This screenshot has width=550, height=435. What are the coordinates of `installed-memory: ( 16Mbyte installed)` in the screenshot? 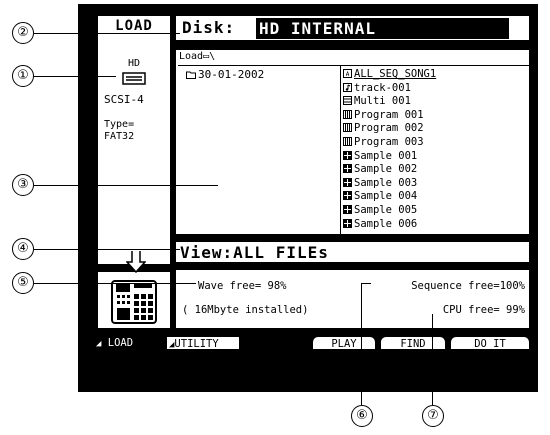 It's located at (245, 310).